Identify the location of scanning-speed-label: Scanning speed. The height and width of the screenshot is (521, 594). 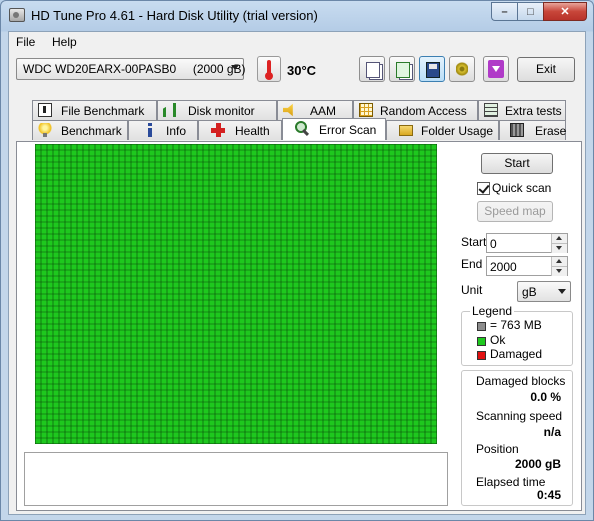
(519, 416).